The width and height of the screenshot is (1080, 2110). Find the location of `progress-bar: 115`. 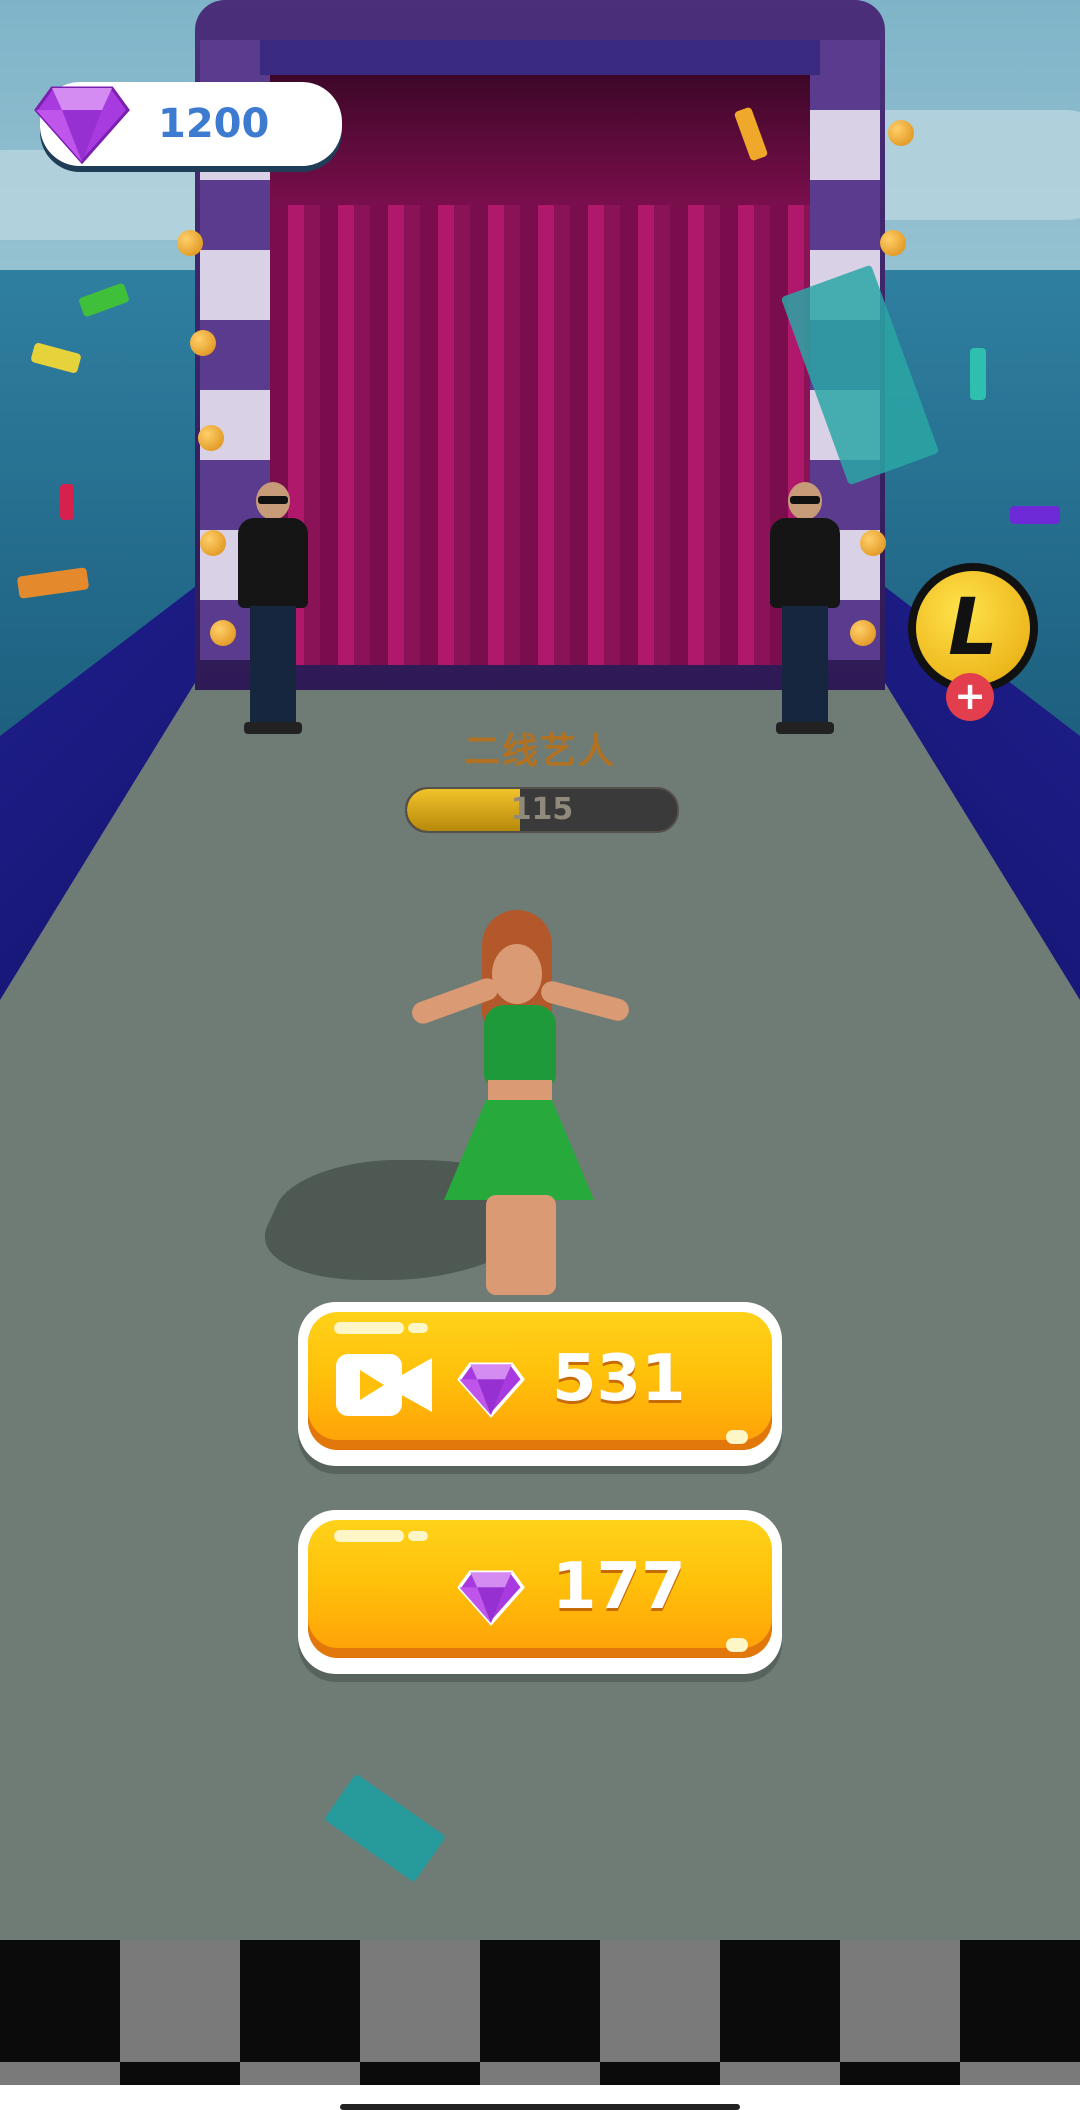

progress-bar: 115 is located at coordinates (542, 810).